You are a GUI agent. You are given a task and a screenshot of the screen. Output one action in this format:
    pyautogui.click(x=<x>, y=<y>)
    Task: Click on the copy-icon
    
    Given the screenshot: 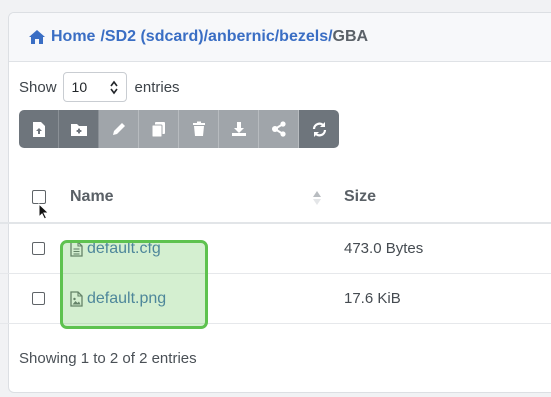 What is the action you would take?
    pyautogui.click(x=158, y=129)
    